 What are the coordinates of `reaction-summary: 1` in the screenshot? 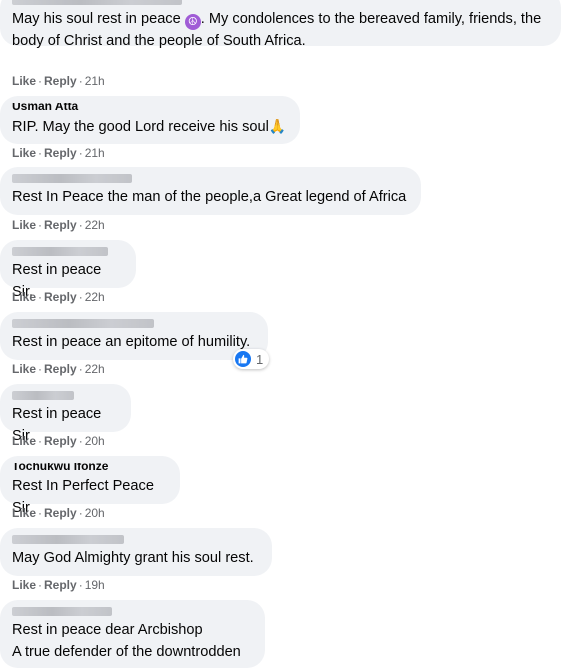 It's located at (251, 359).